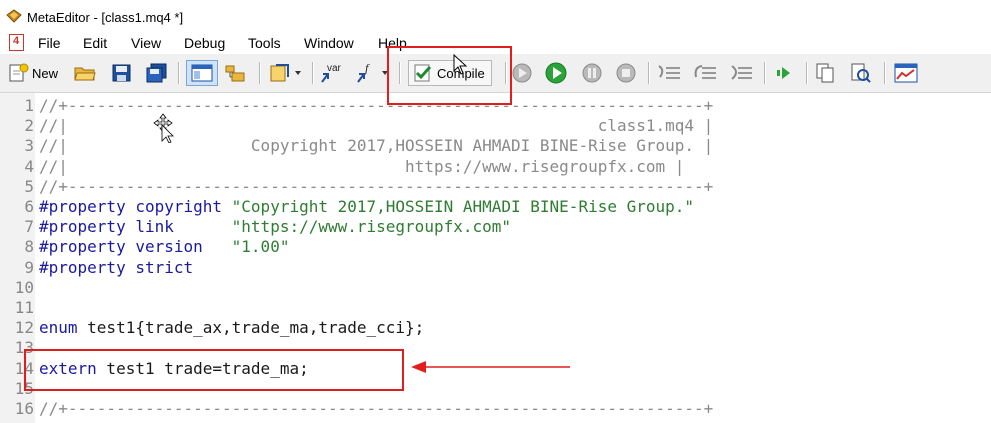 The width and height of the screenshot is (991, 423). What do you see at coordinates (334, 68) in the screenshot?
I see `svg-text: var` at bounding box center [334, 68].